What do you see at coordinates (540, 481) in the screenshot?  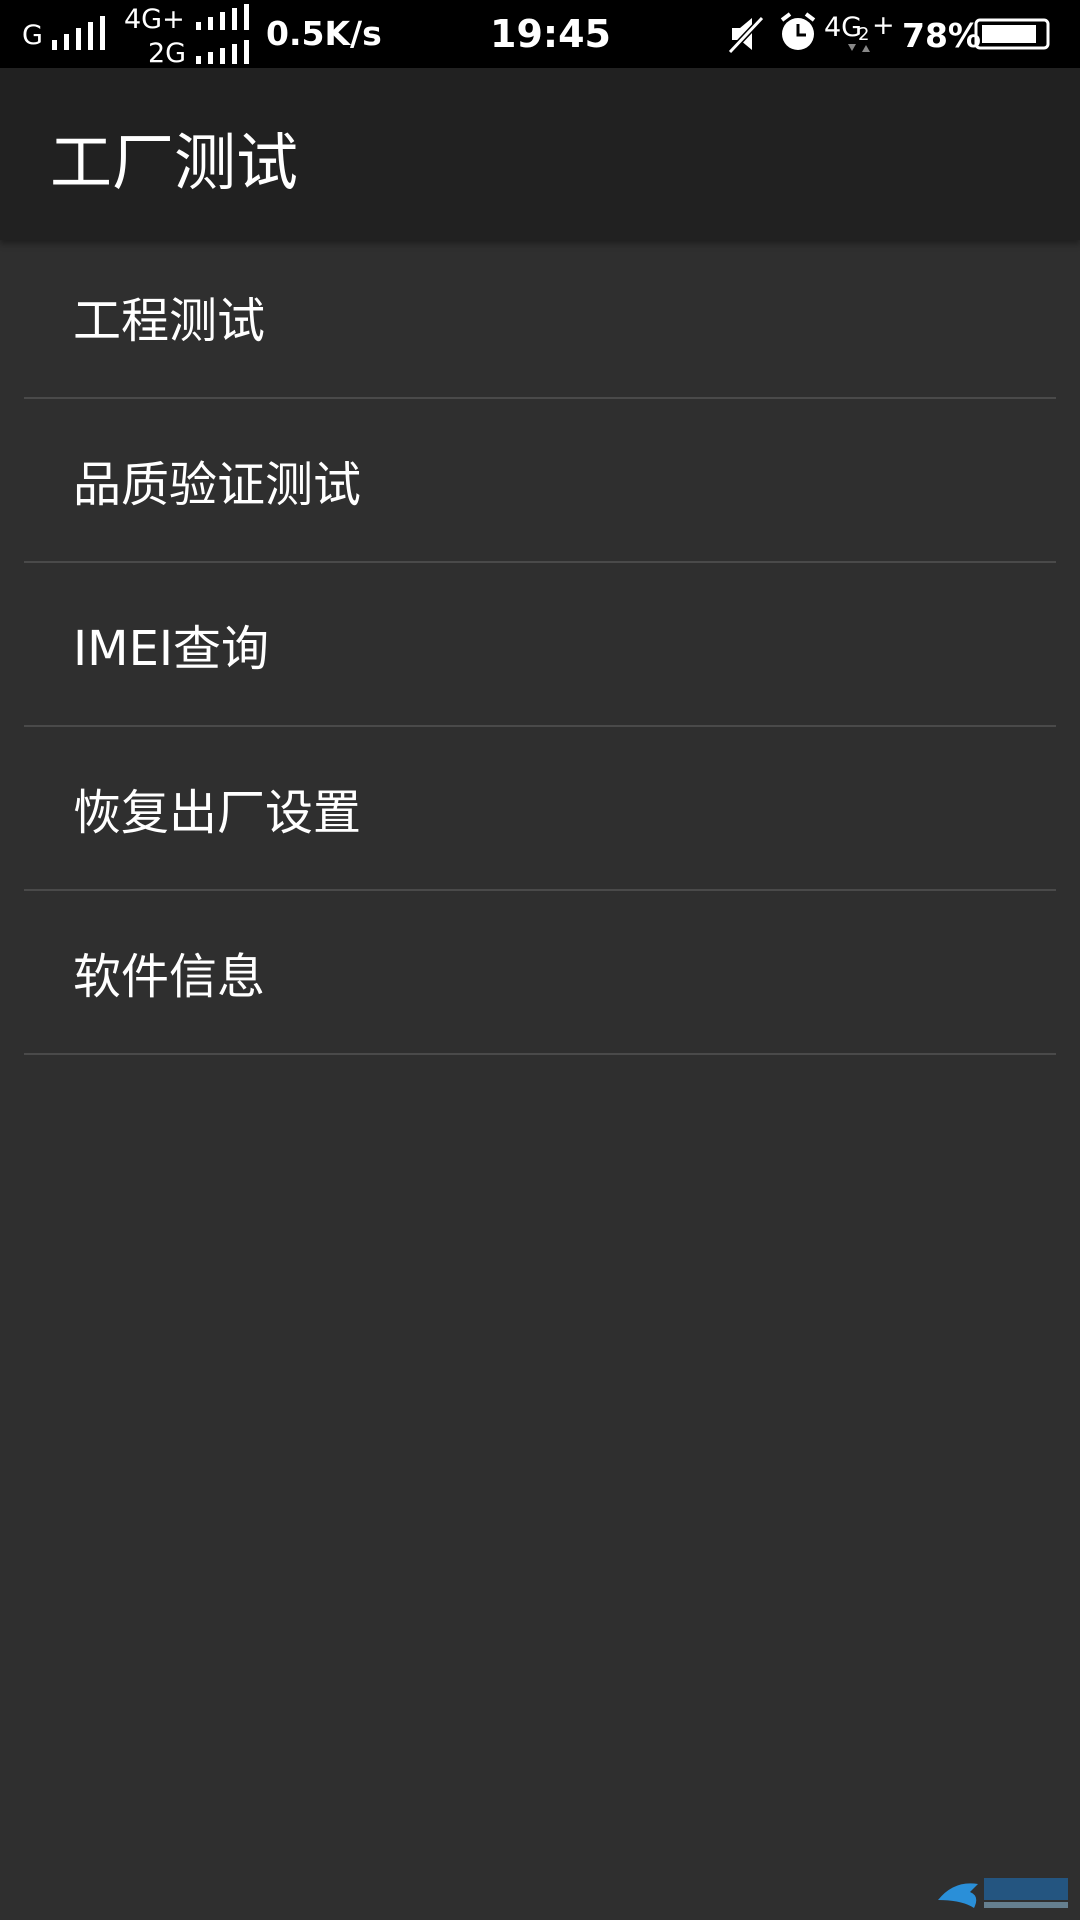 I see `menu-item-quality-test: 品质验证测试` at bounding box center [540, 481].